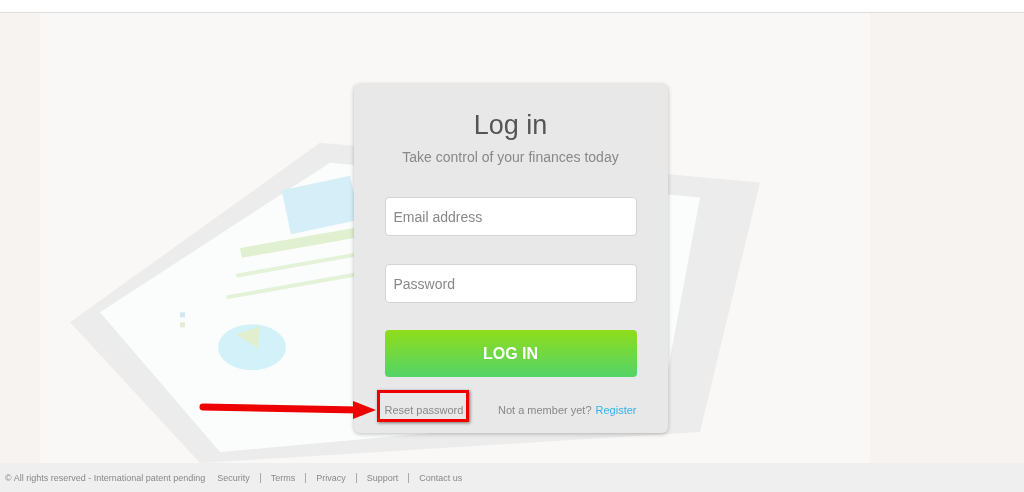  What do you see at coordinates (510, 125) in the screenshot?
I see `login-title: Log in` at bounding box center [510, 125].